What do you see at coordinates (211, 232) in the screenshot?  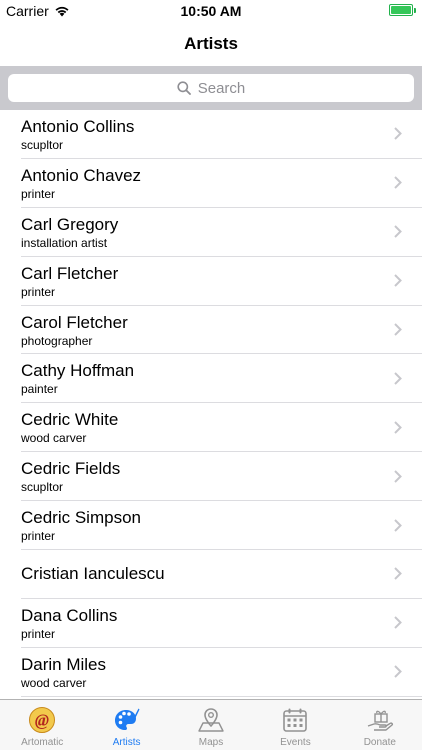 I see `list-item: Carl Gregory installation artist` at bounding box center [211, 232].